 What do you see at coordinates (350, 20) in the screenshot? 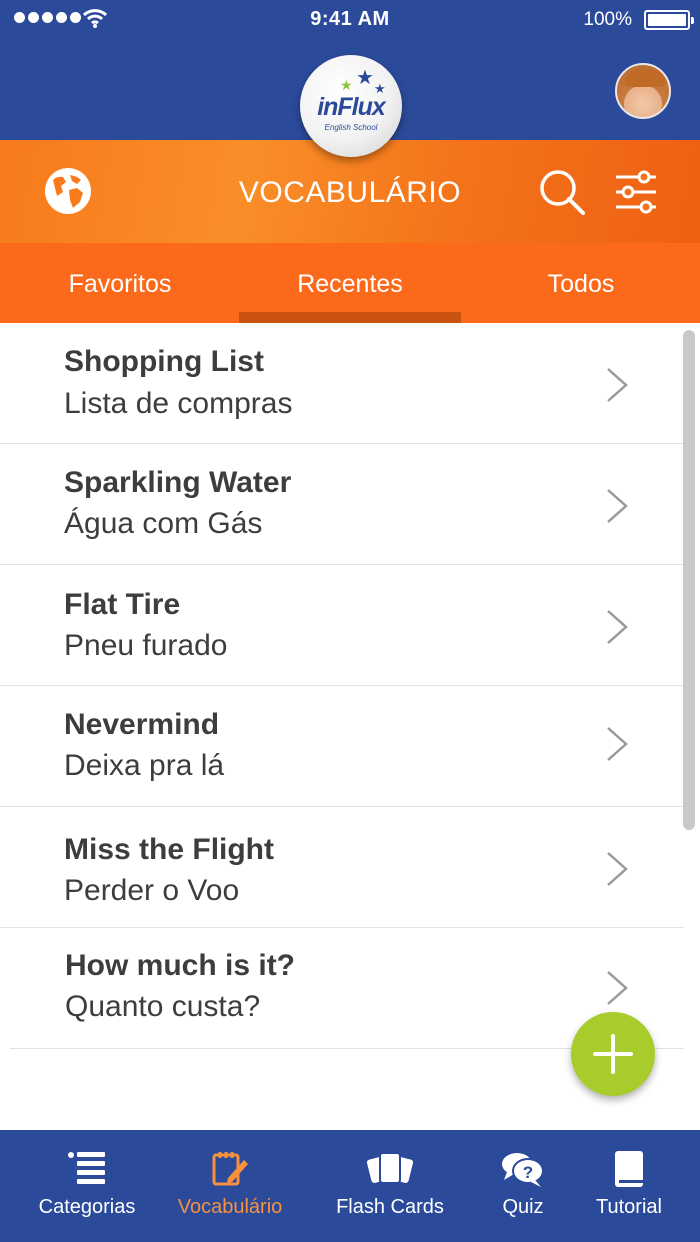
I see `status-bar: 9:41 AM 100%` at bounding box center [350, 20].